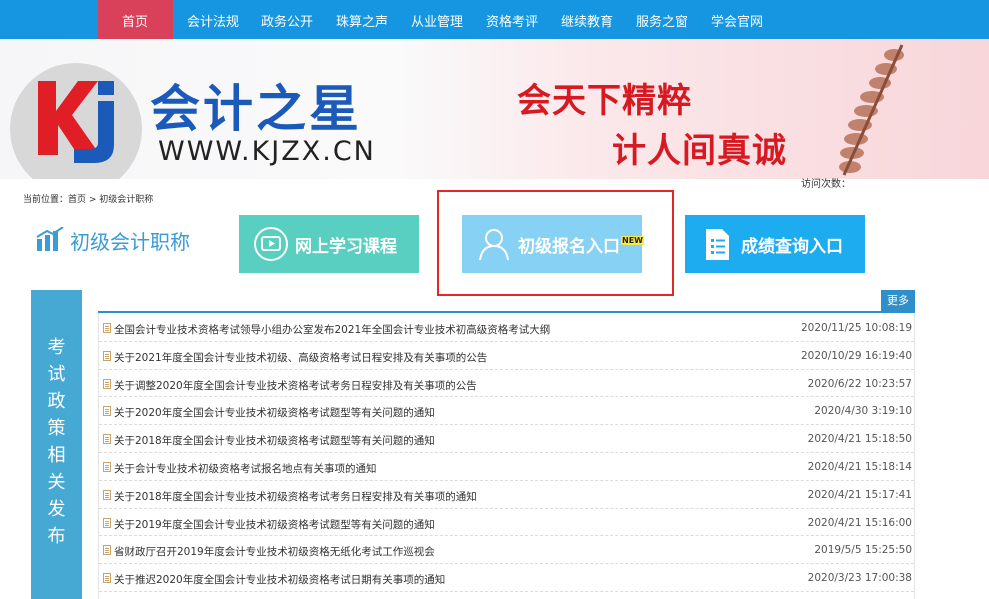 Image resolution: width=989 pixels, height=599 pixels. I want to click on list-item-date: 2020/10/29 16:19:40, so click(856, 355).